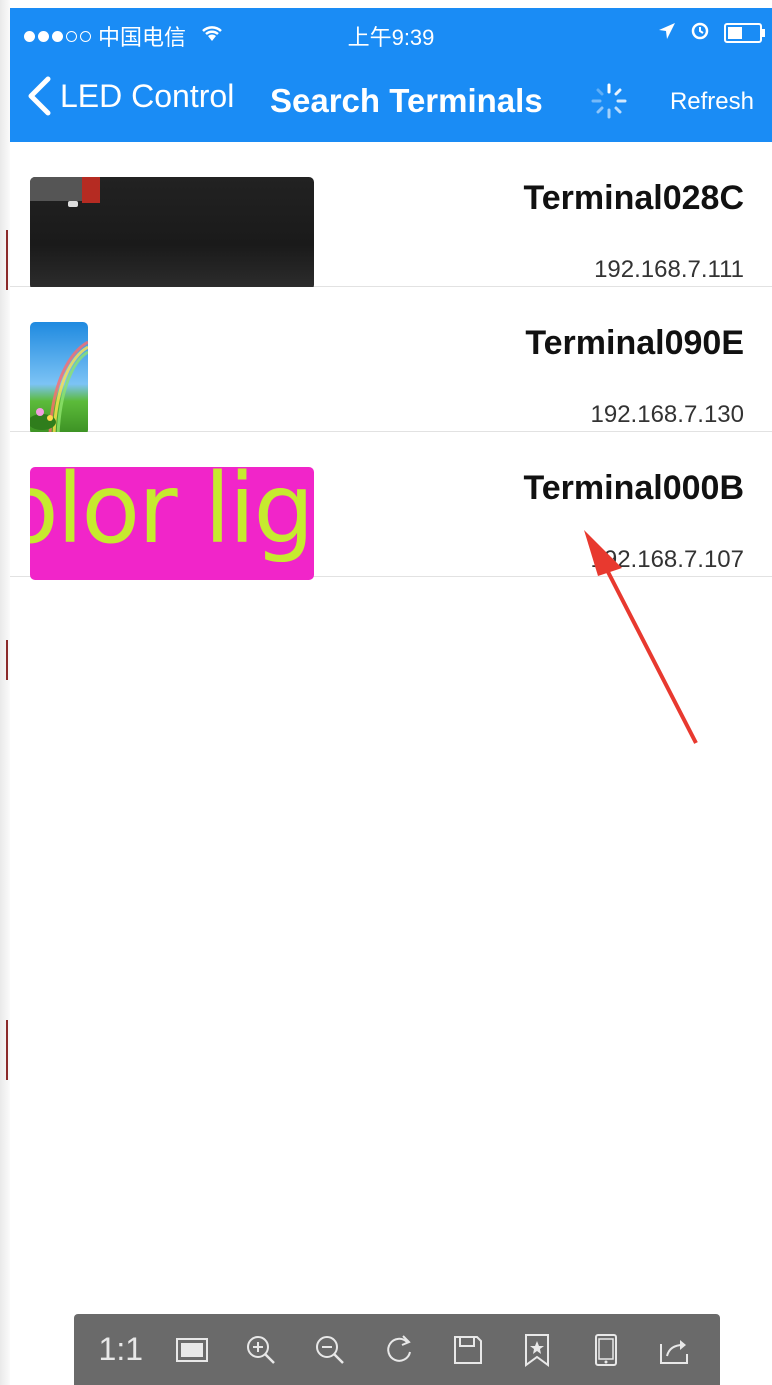 The width and height of the screenshot is (772, 1385). I want to click on status-bar: 中国电信 上午9:39, so click(391, 32).